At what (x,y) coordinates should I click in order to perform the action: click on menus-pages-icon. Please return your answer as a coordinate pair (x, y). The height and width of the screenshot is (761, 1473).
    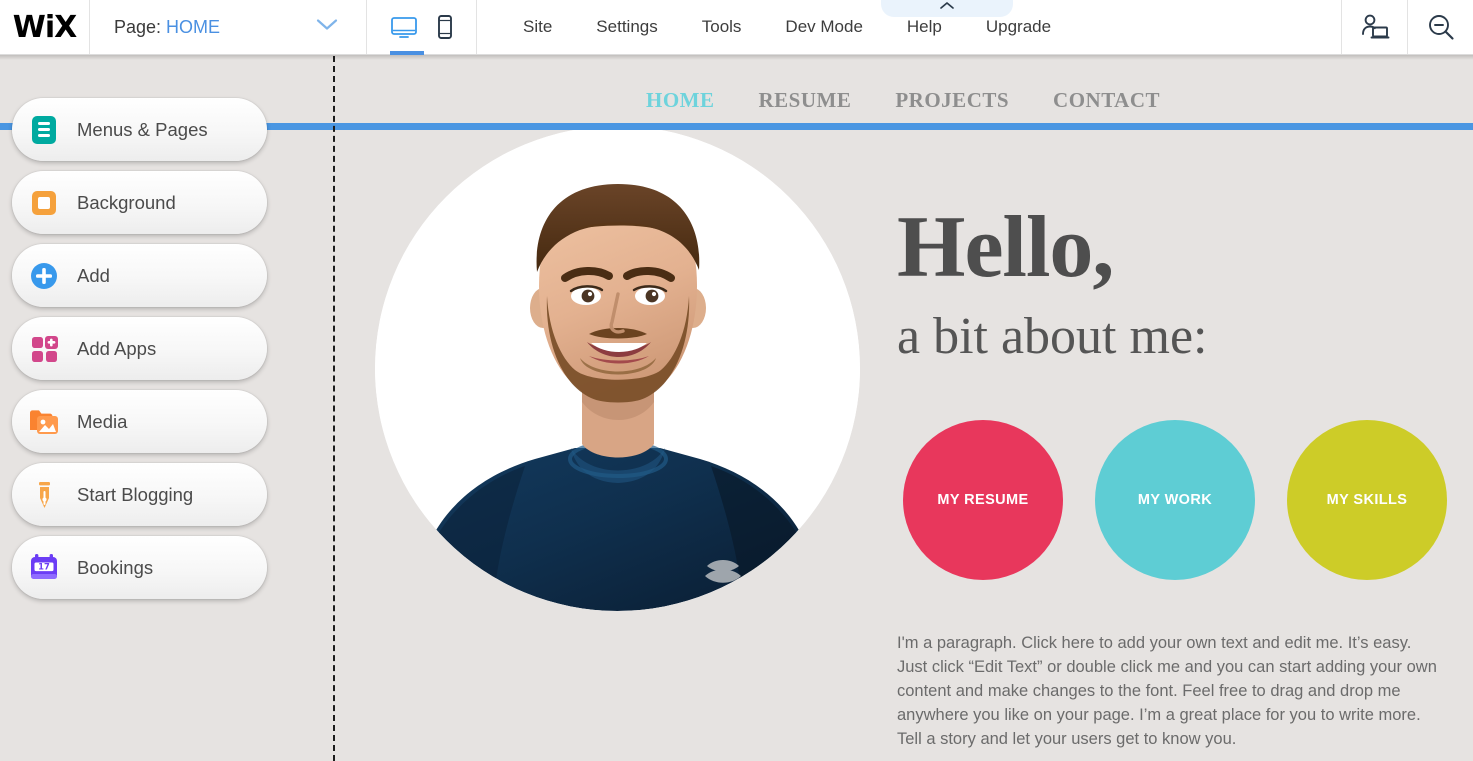
    Looking at the image, I should click on (44, 130).